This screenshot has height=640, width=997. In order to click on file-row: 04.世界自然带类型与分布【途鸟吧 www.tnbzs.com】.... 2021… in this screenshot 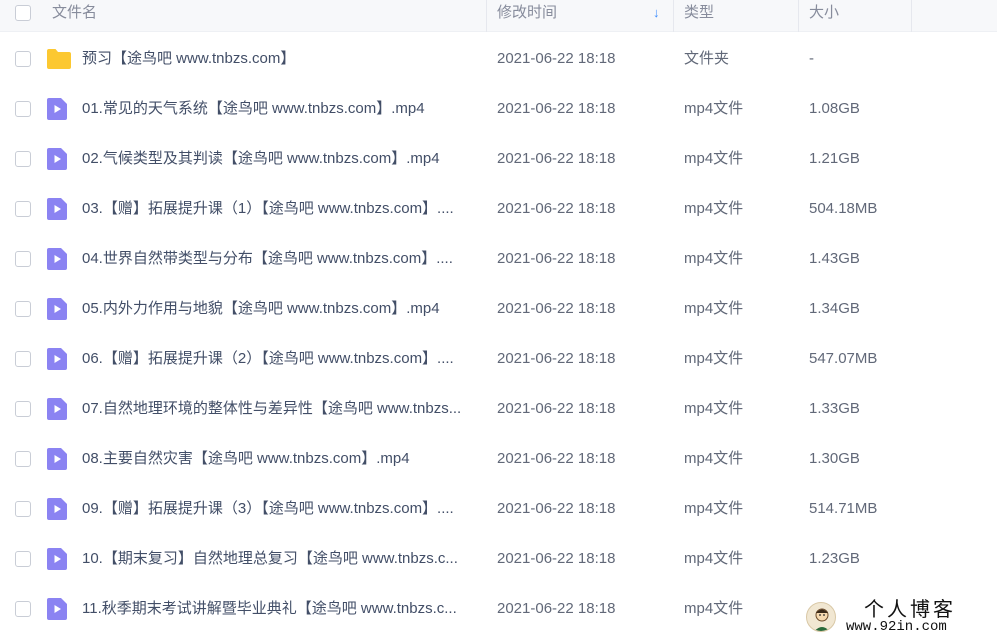, I will do `click(498, 259)`.